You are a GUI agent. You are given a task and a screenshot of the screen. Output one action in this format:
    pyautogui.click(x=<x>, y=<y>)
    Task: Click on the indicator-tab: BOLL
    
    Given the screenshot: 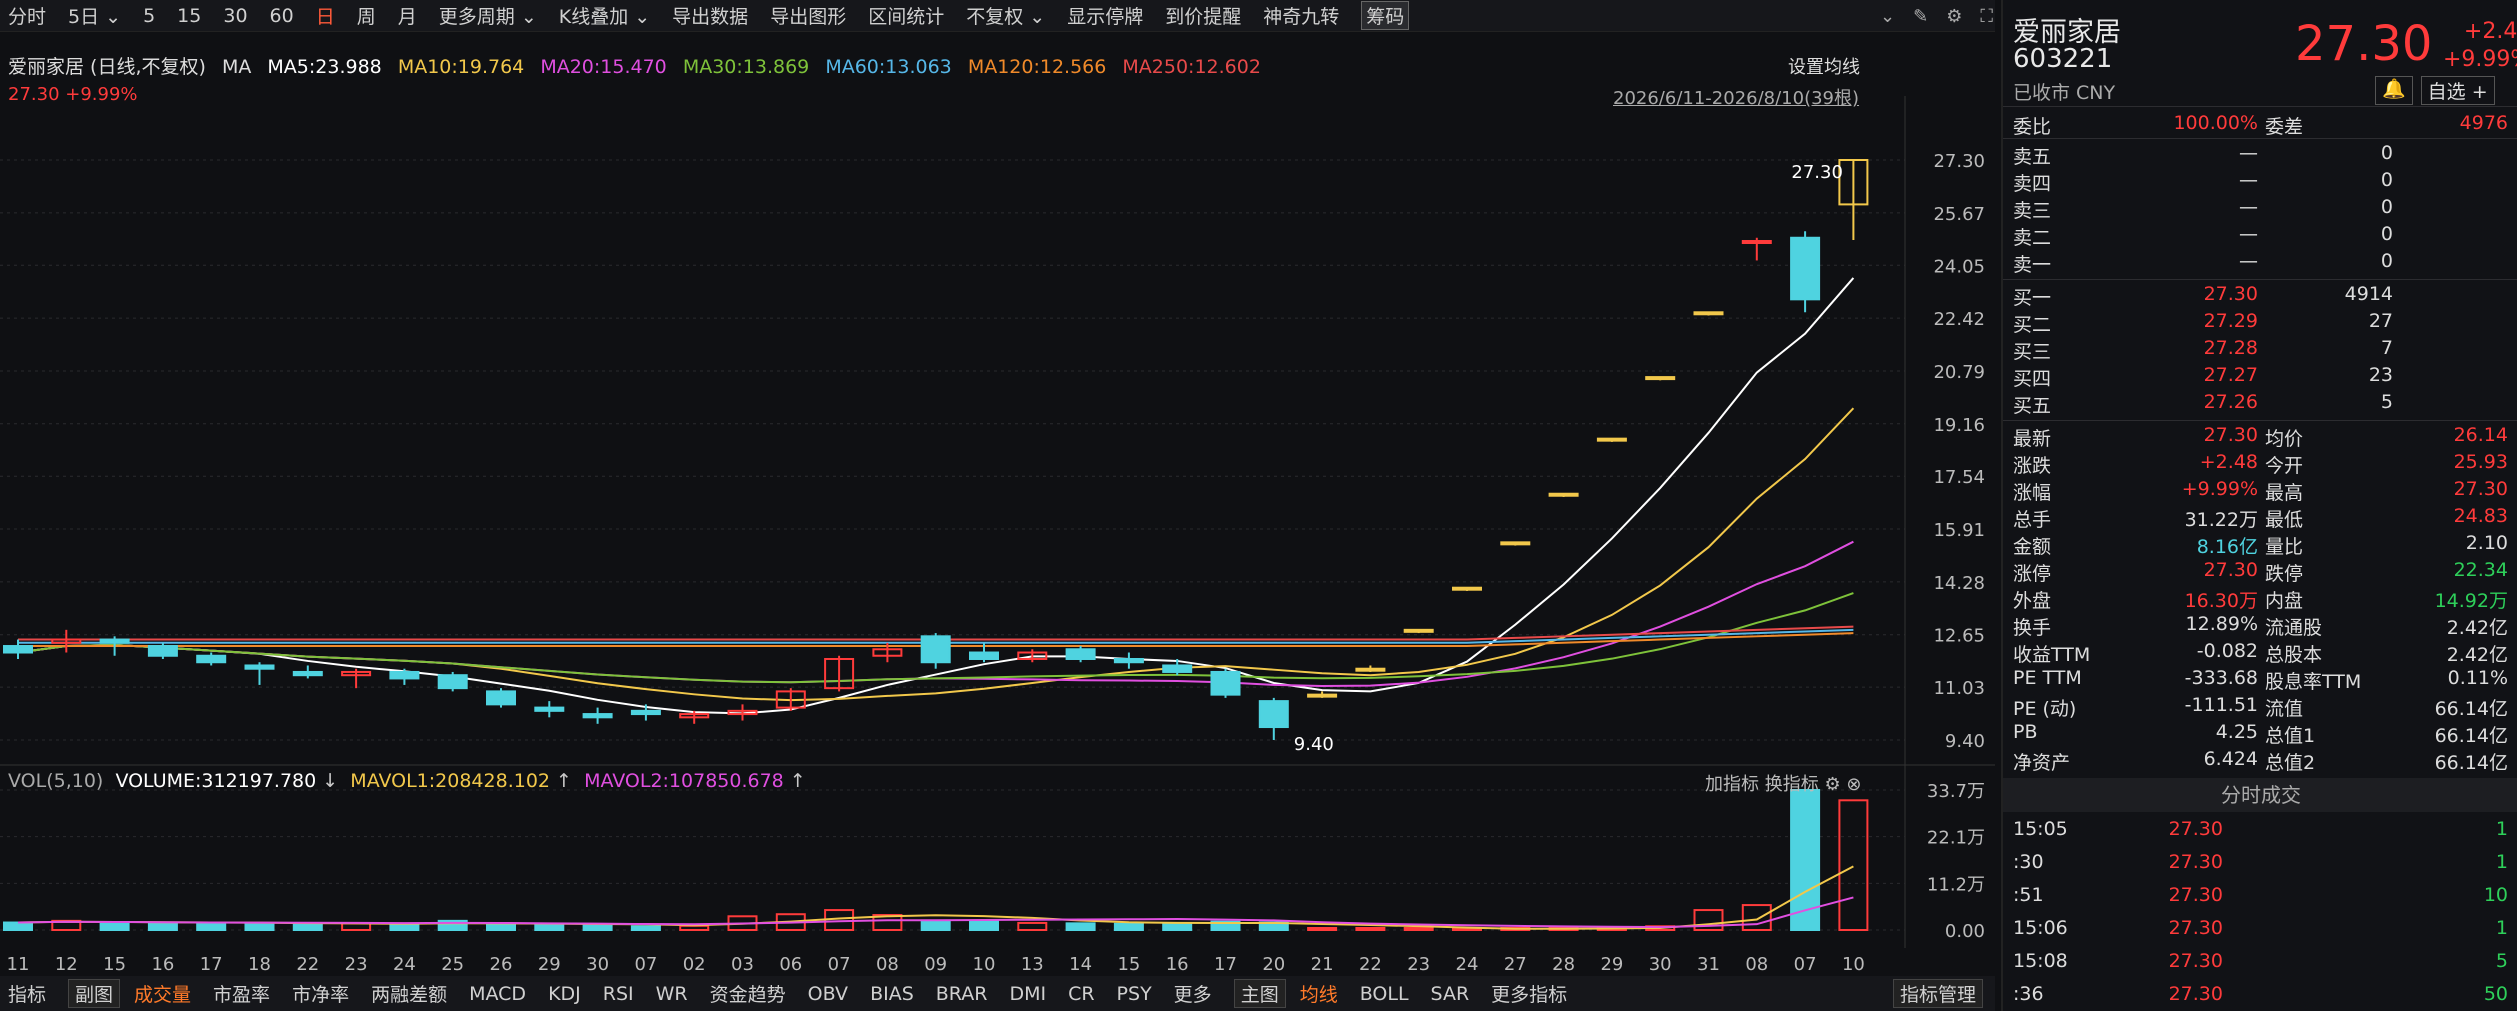 What is the action you would take?
    pyautogui.click(x=1384, y=994)
    